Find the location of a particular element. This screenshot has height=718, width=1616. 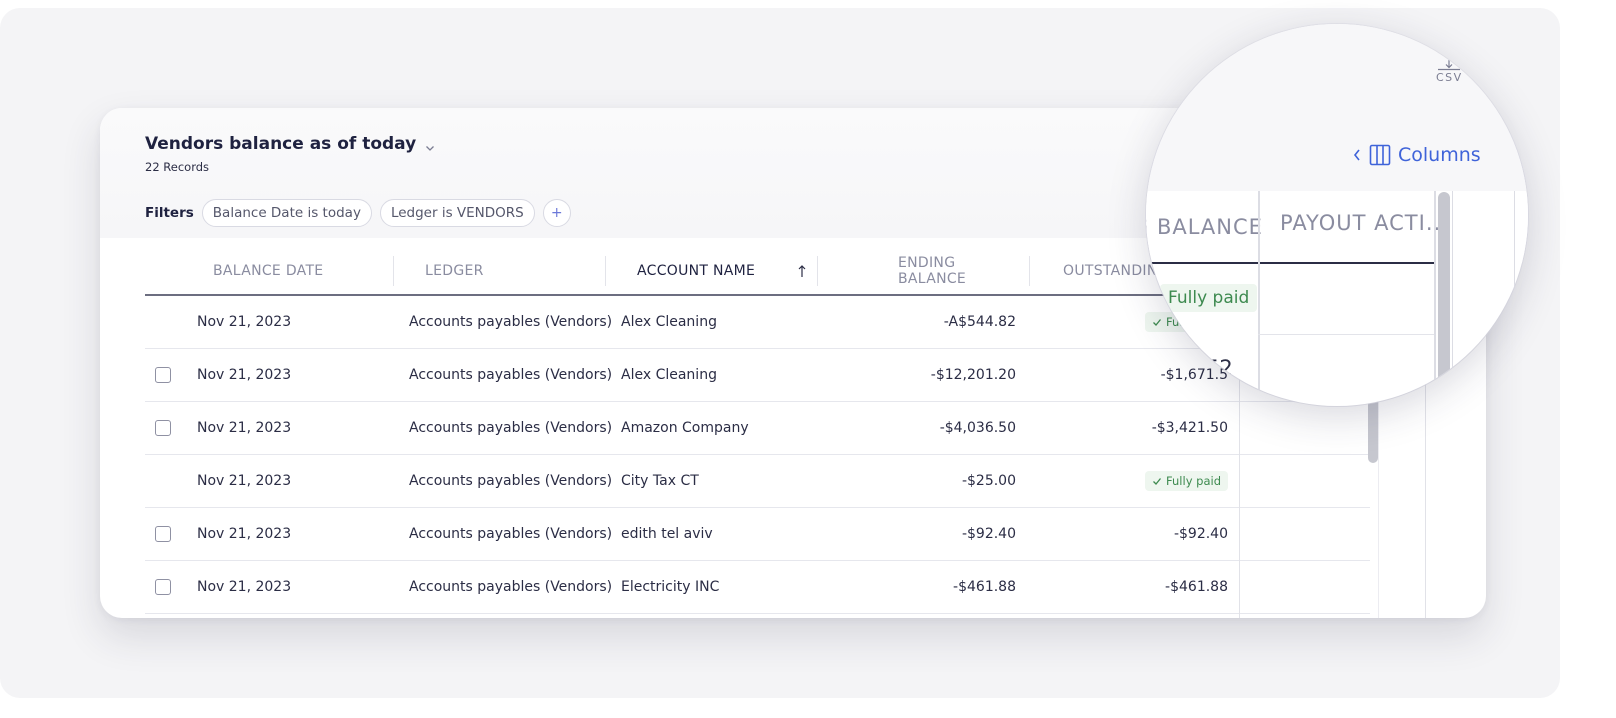

cell-account-name: City Tax CT is located at coordinates (660, 481).